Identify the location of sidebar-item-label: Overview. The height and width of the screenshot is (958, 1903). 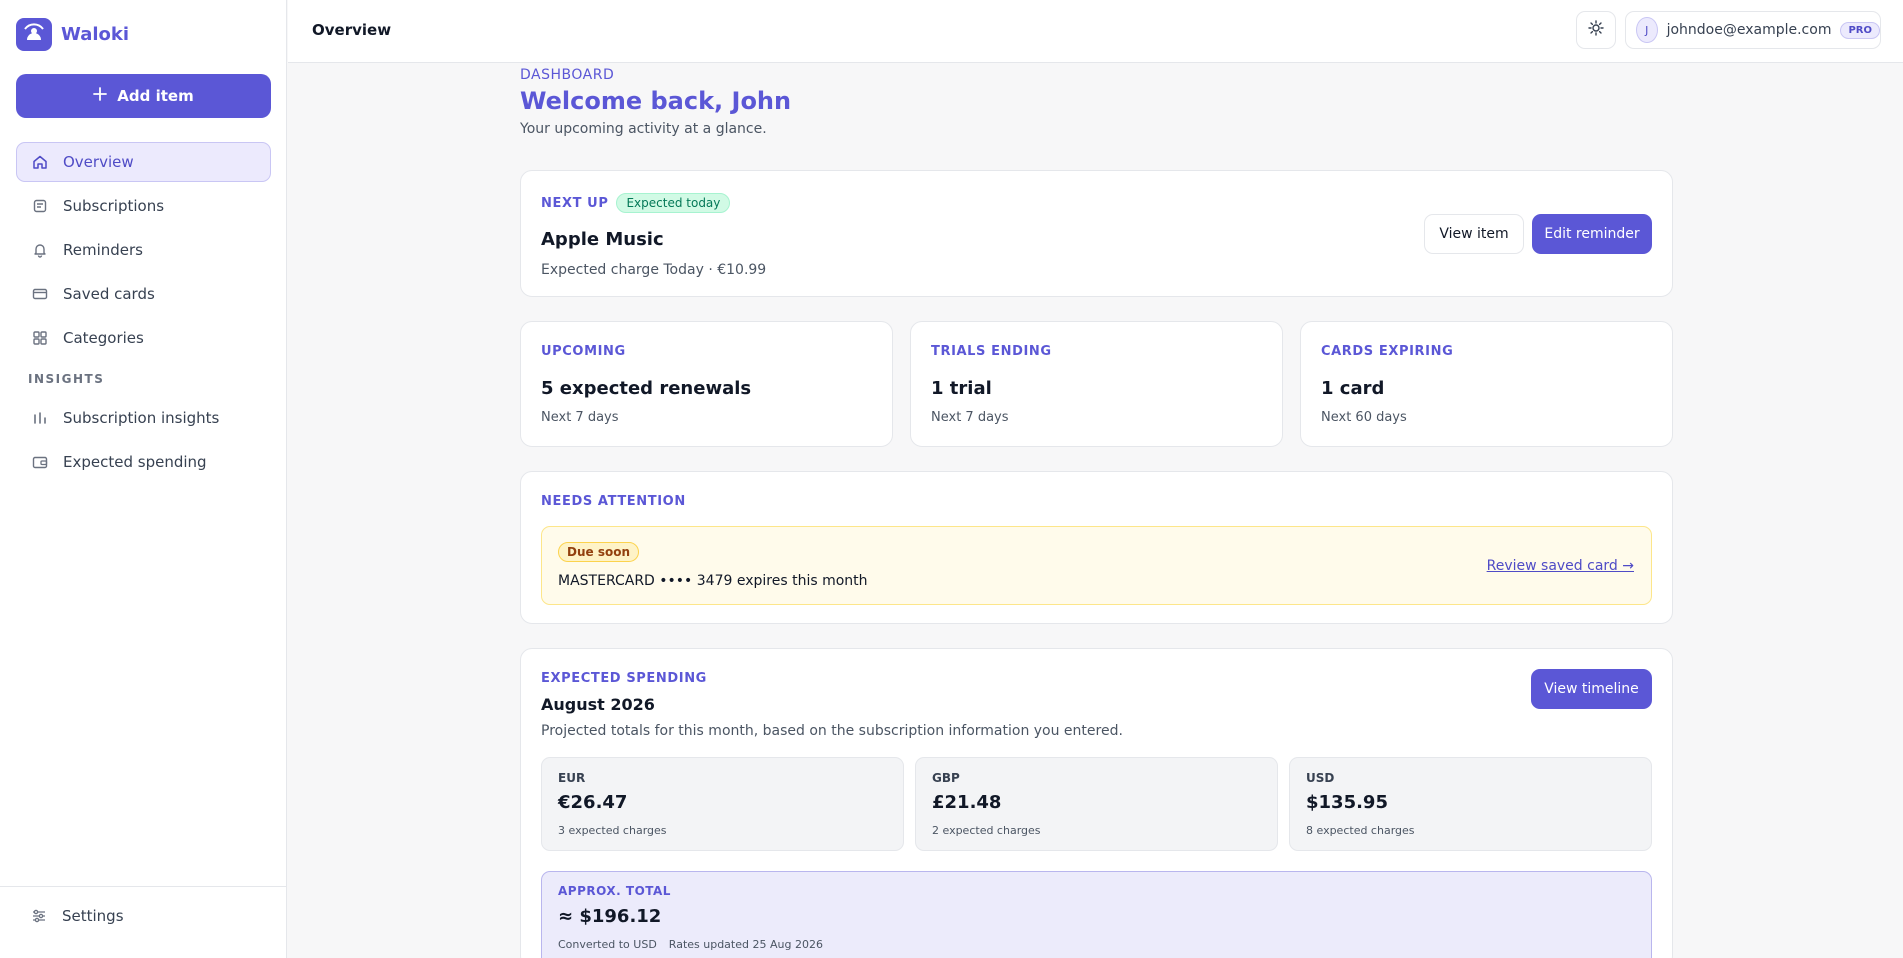
(98, 162).